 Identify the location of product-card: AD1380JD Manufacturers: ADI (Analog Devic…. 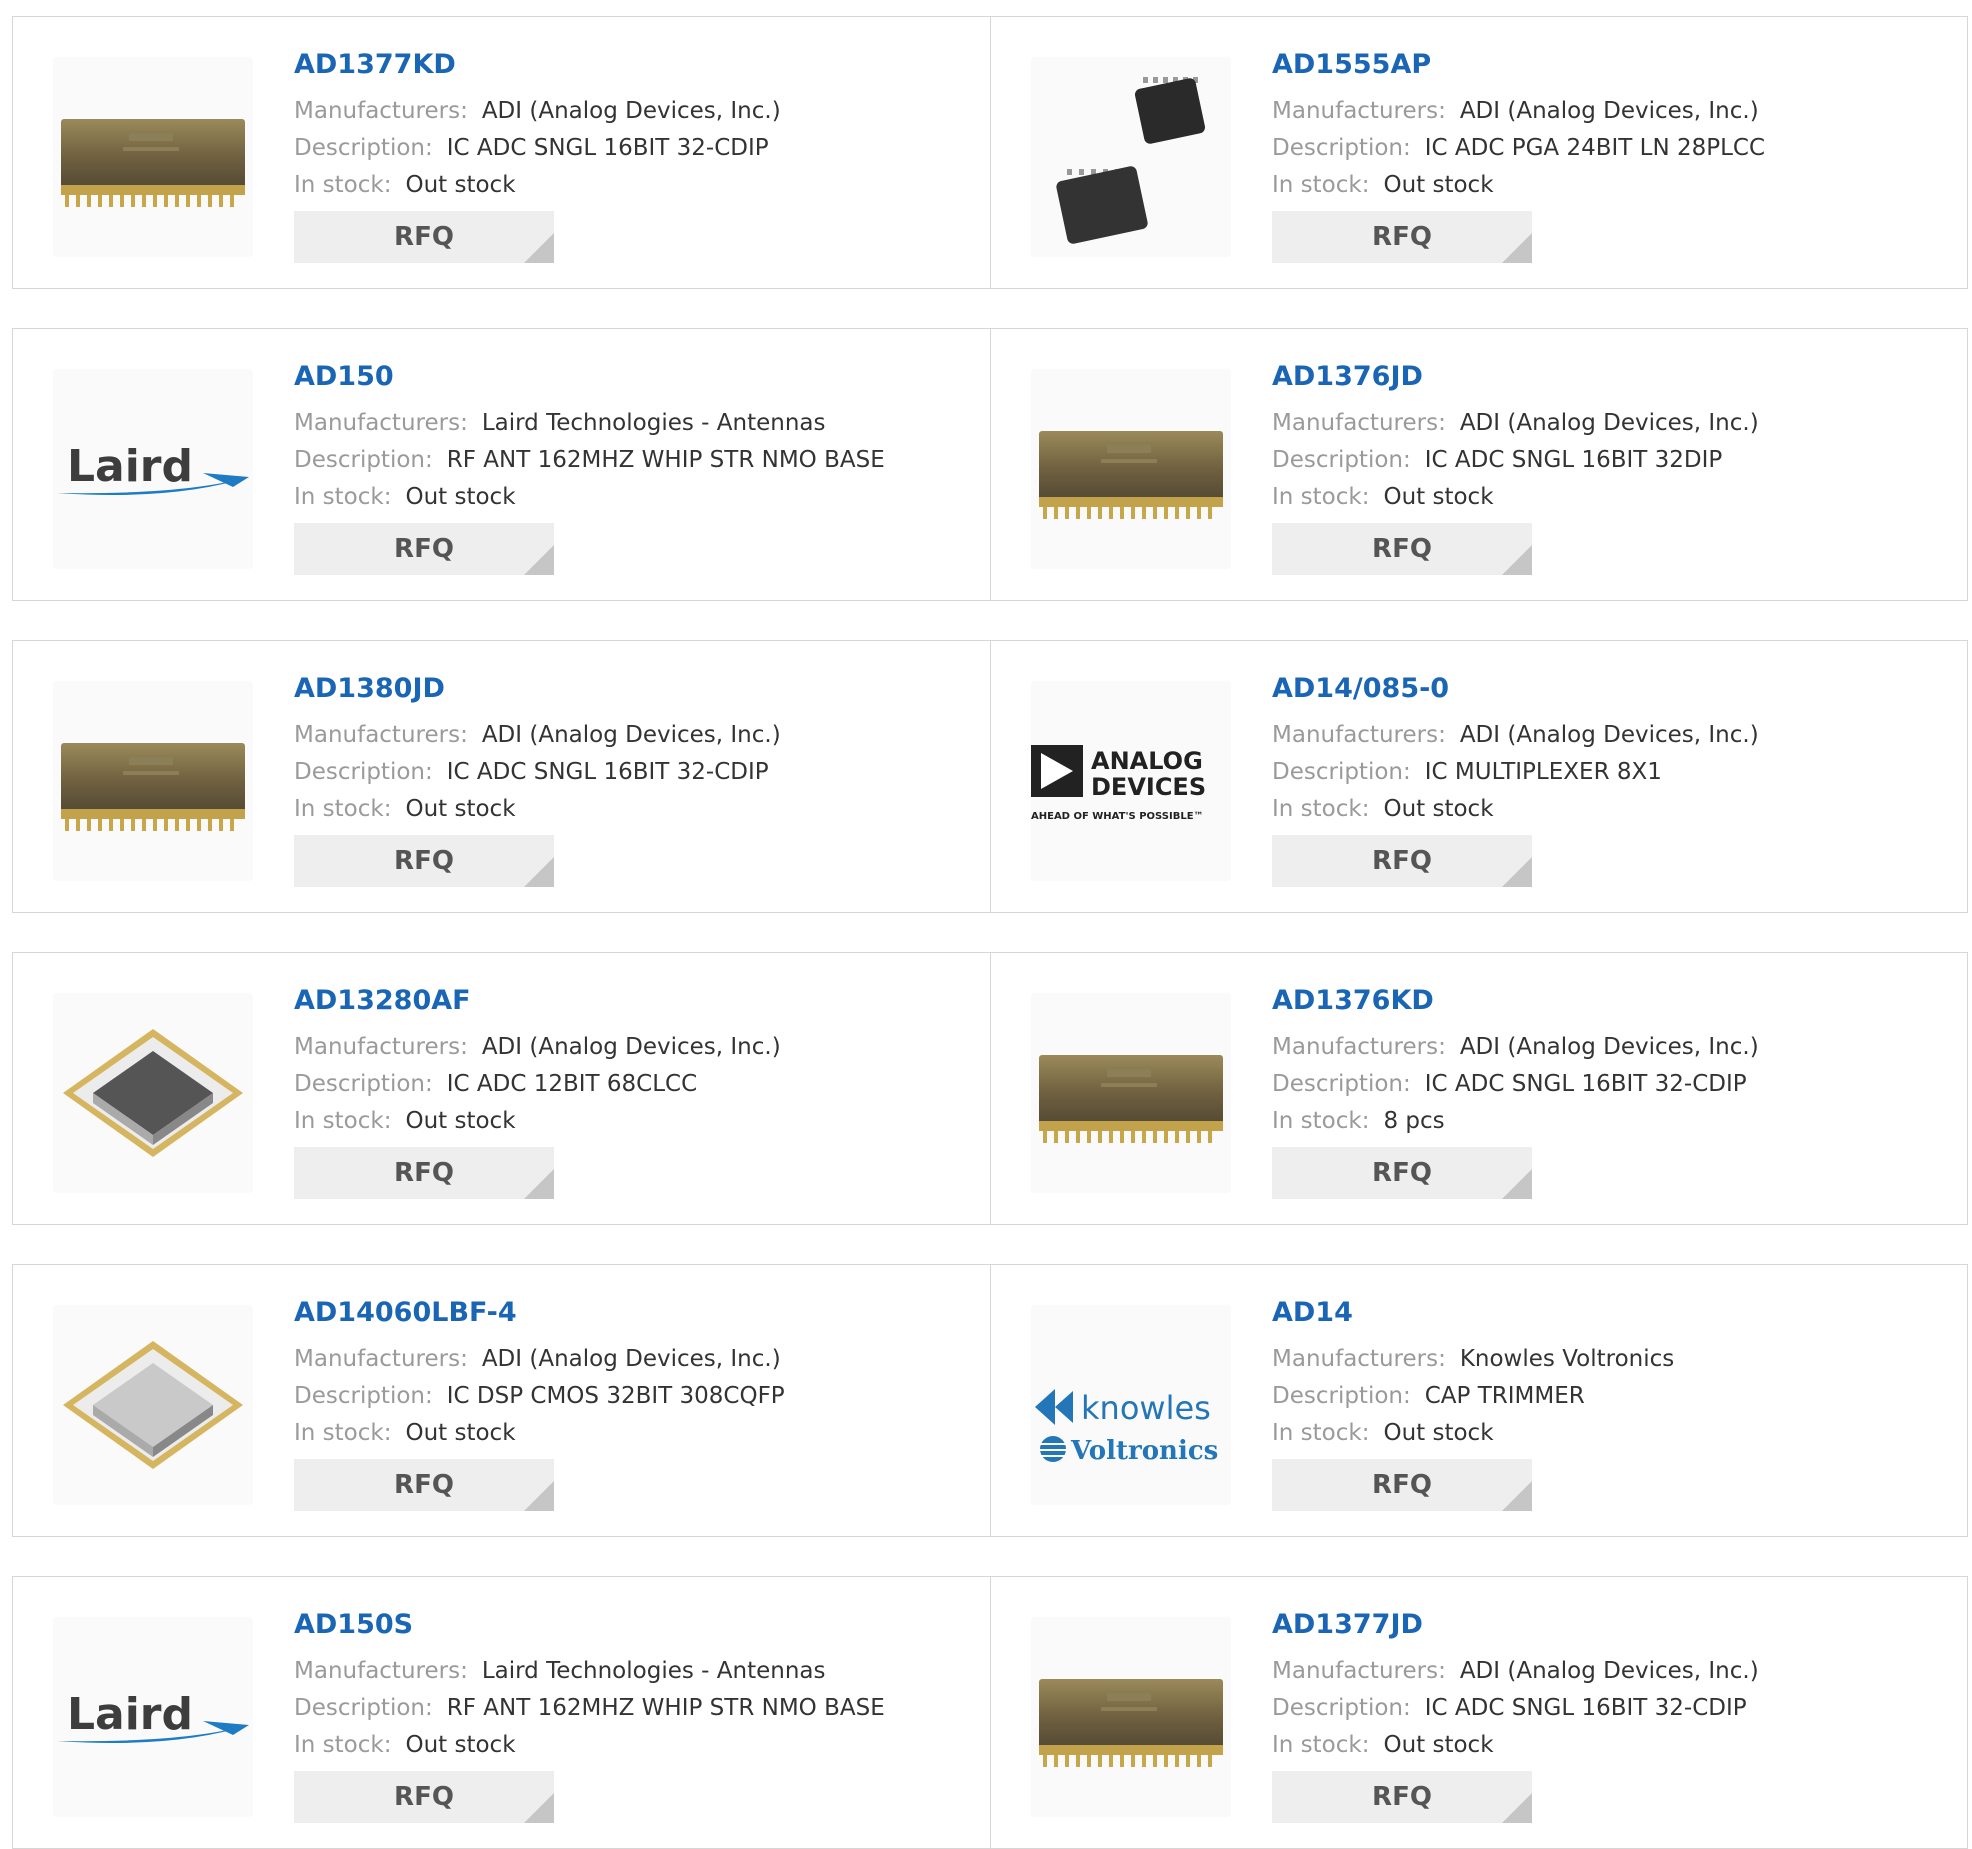
(501, 776).